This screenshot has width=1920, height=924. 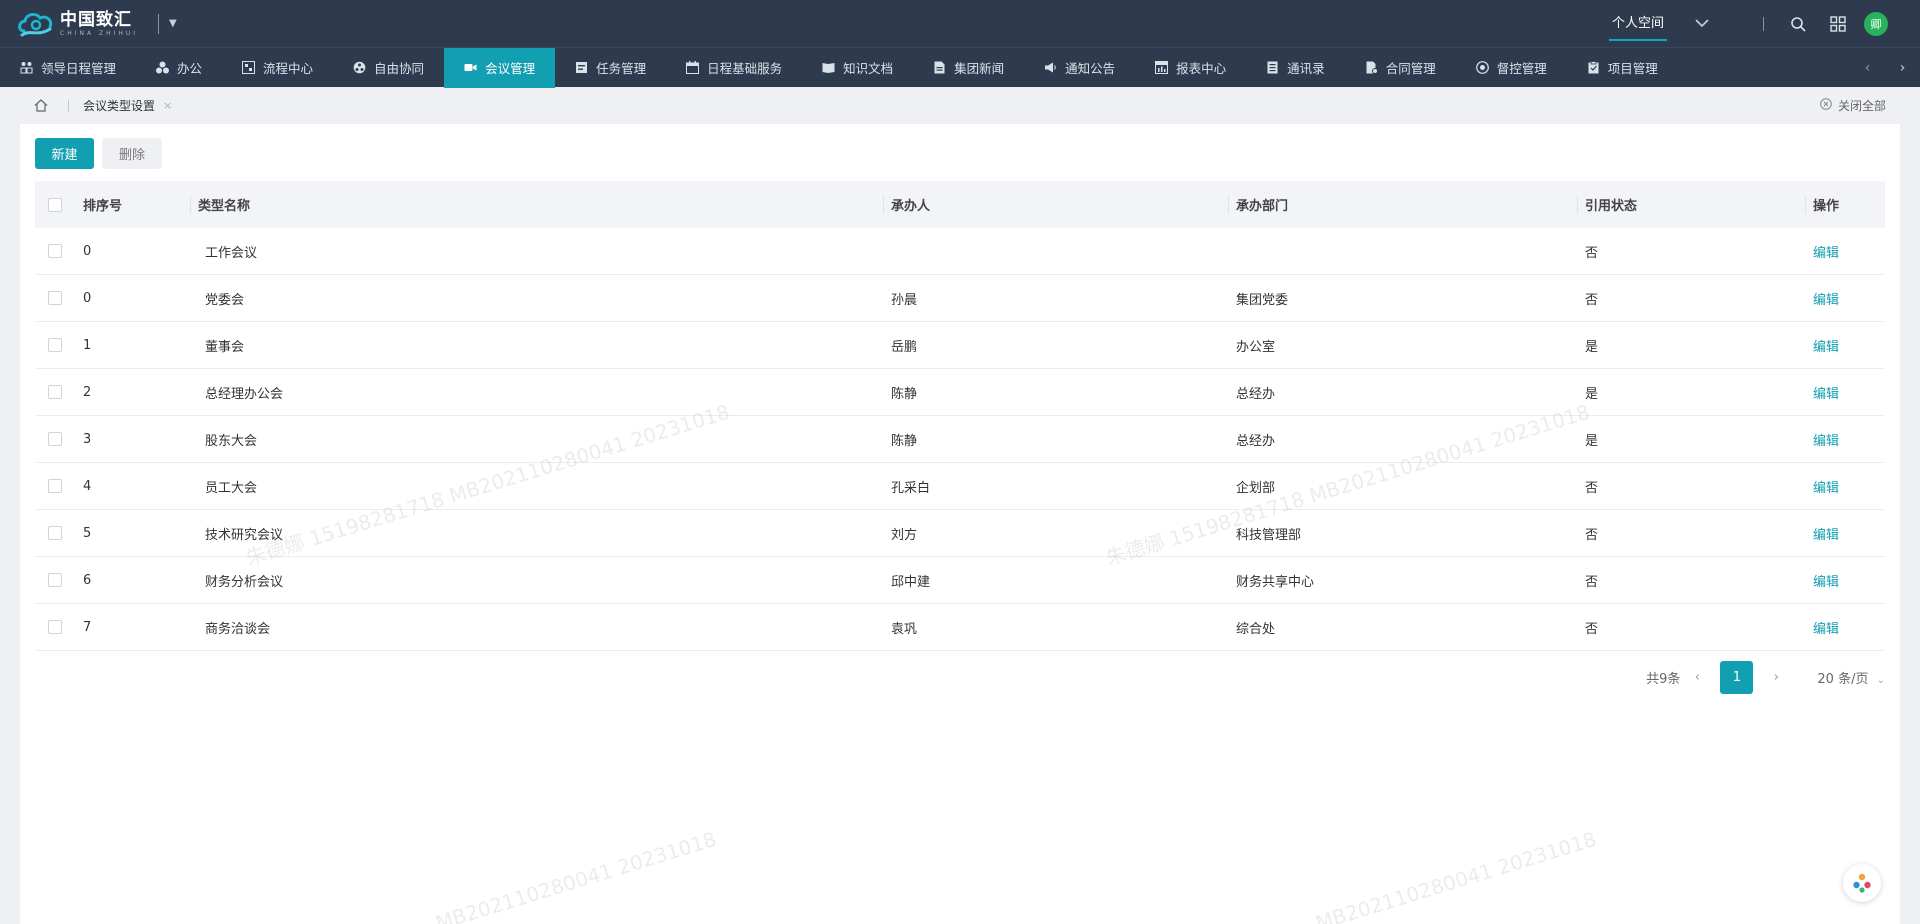 I want to click on nav-item-label: 合同管理, so click(x=1410, y=68).